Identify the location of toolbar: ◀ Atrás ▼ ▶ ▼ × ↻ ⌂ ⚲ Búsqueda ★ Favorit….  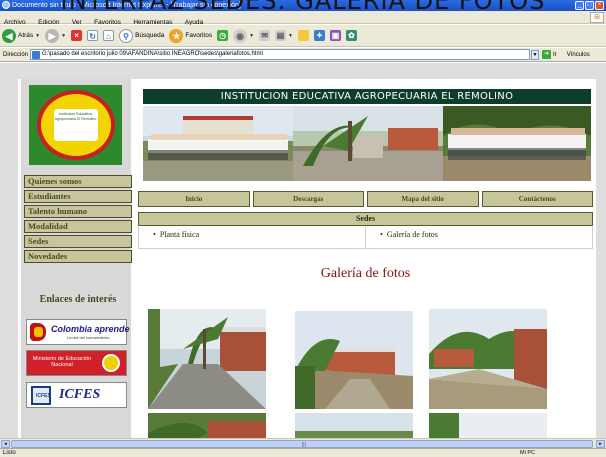
(303, 36).